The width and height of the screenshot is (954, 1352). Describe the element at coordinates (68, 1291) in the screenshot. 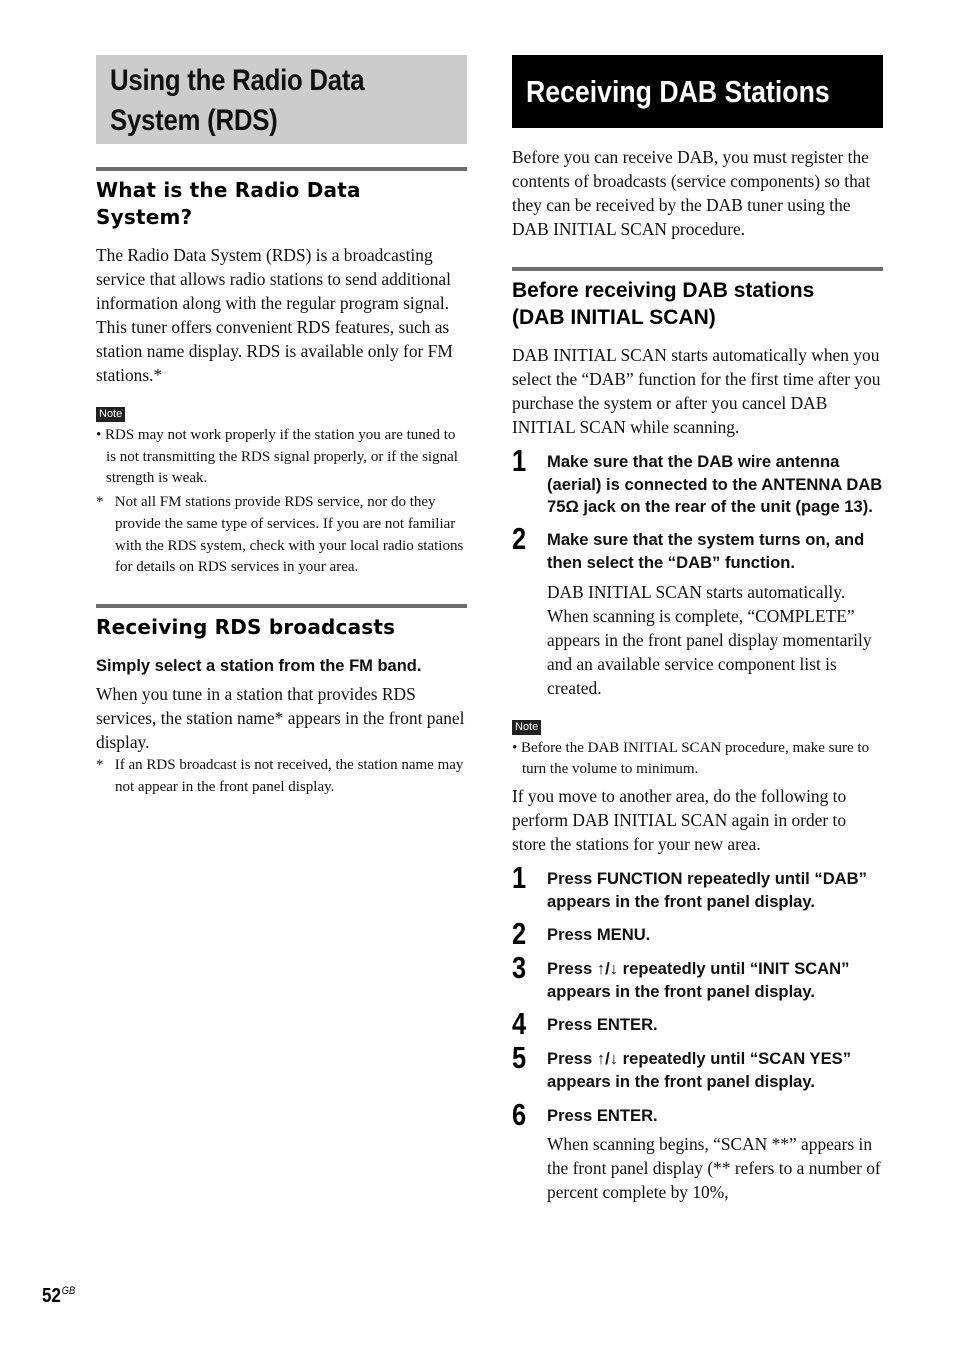

I see `page-region-suffix: GB` at that location.